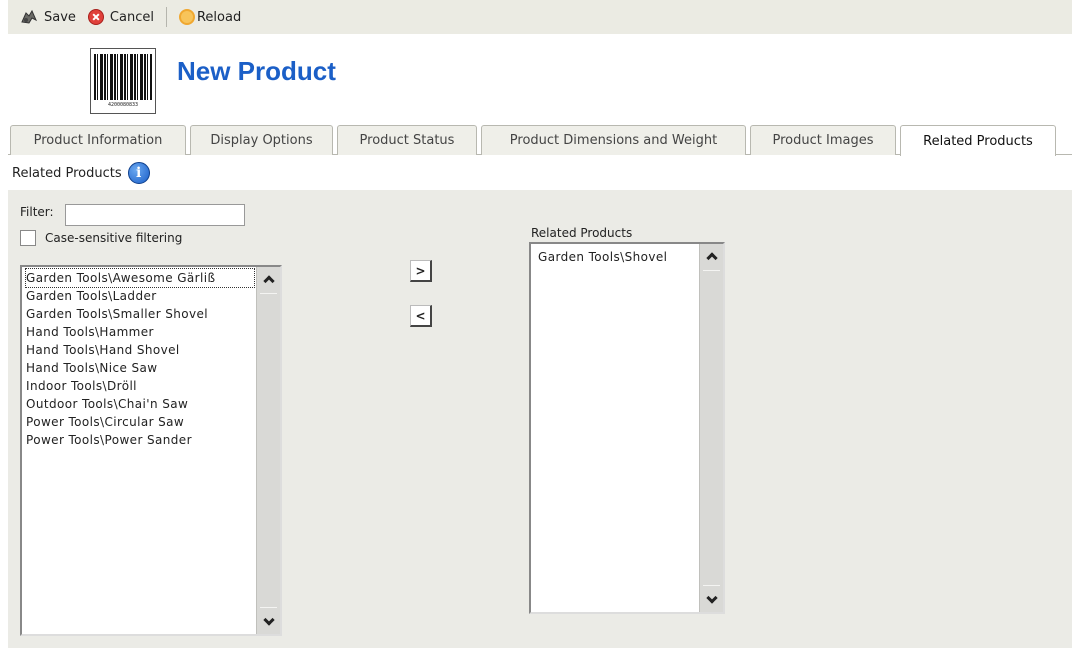 This screenshot has height=648, width=1080. I want to click on tab-related-products: Related Products, so click(978, 140).